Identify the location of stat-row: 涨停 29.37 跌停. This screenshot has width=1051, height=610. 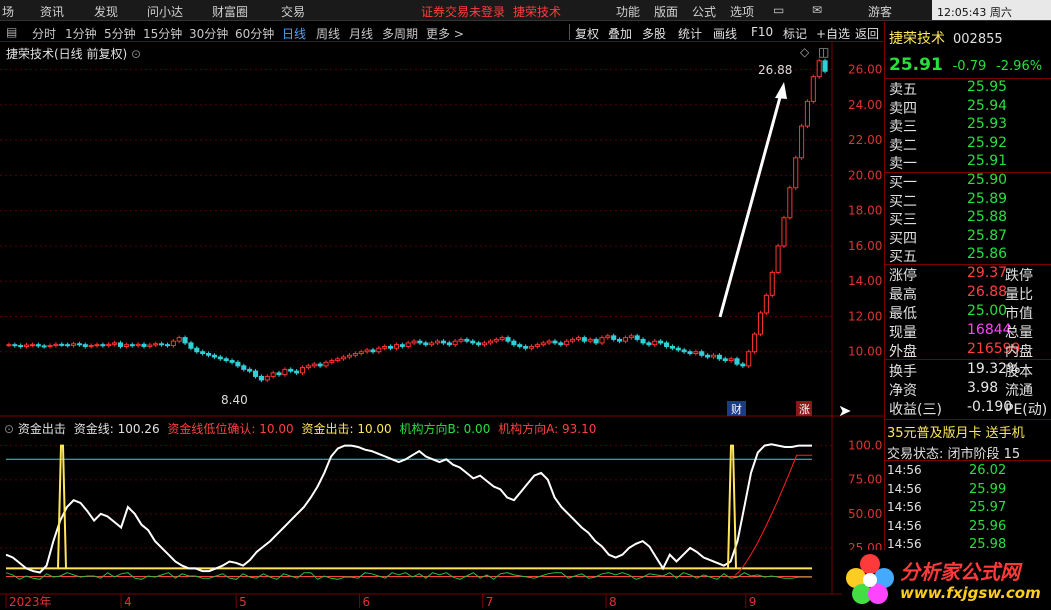
(969, 274).